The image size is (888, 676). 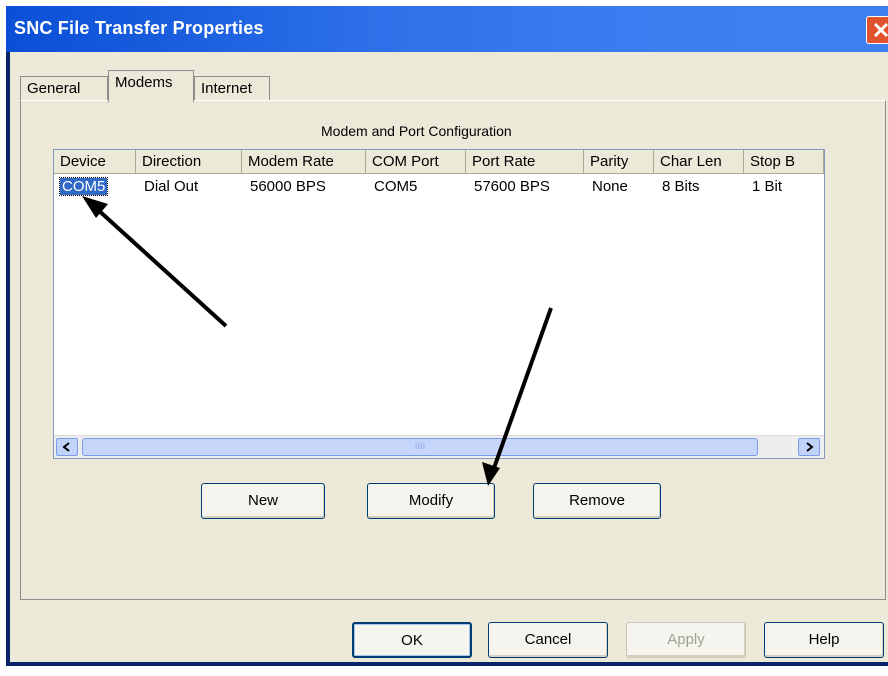 I want to click on col-port-rate: Port Rate, so click(x=525, y=162).